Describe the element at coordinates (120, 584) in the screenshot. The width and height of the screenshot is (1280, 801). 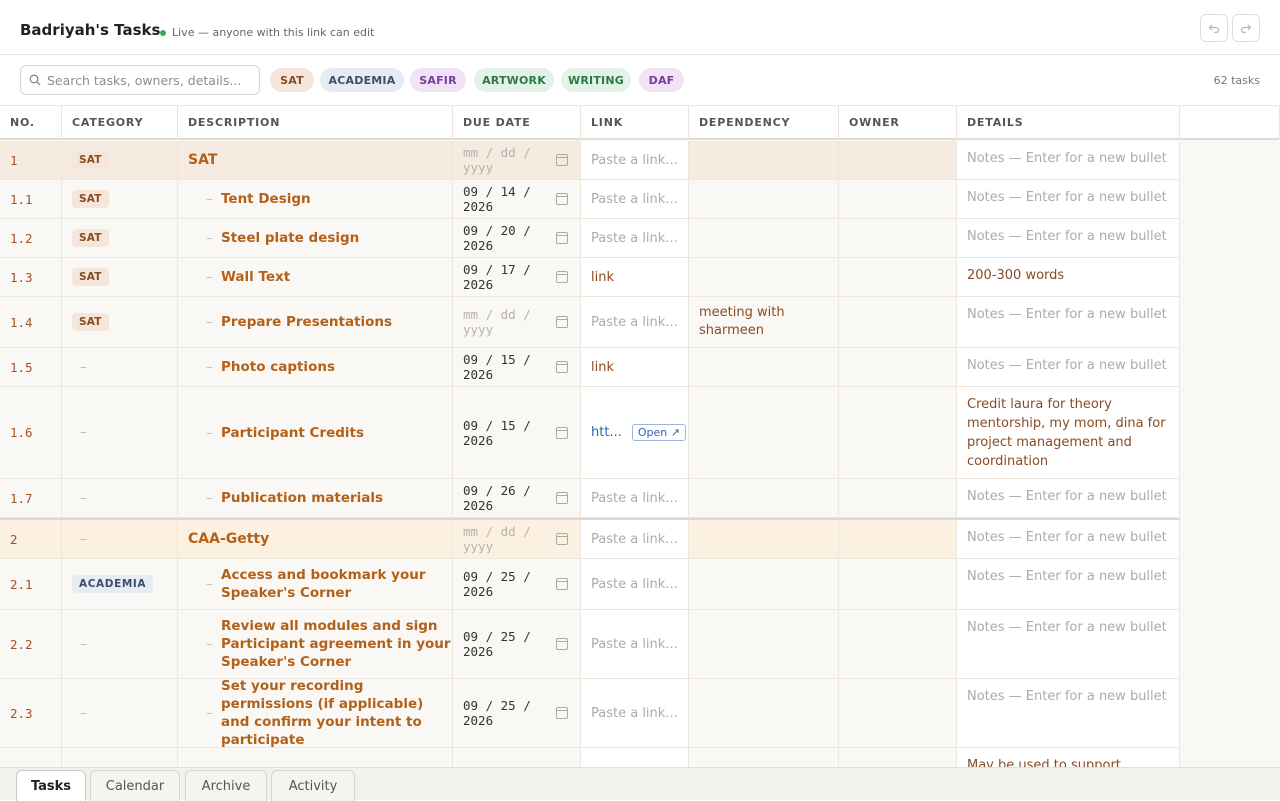
I see `category-cell: ACADEMIA` at that location.